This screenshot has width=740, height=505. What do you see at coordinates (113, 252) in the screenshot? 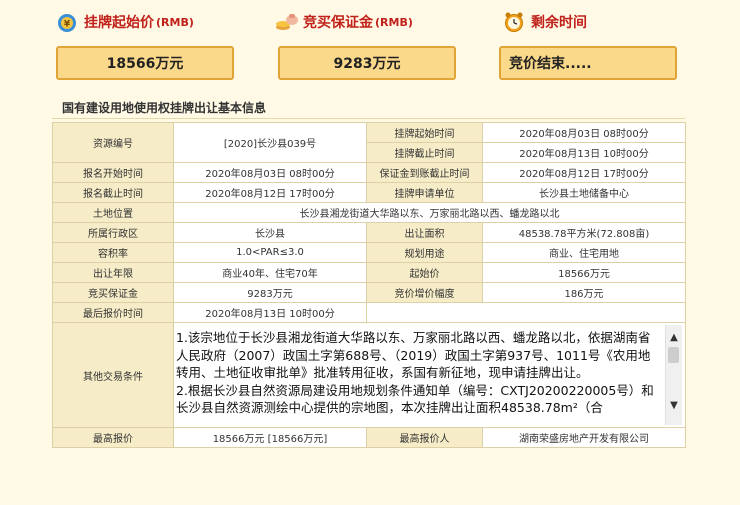
I see `far-label: 容积率` at bounding box center [113, 252].